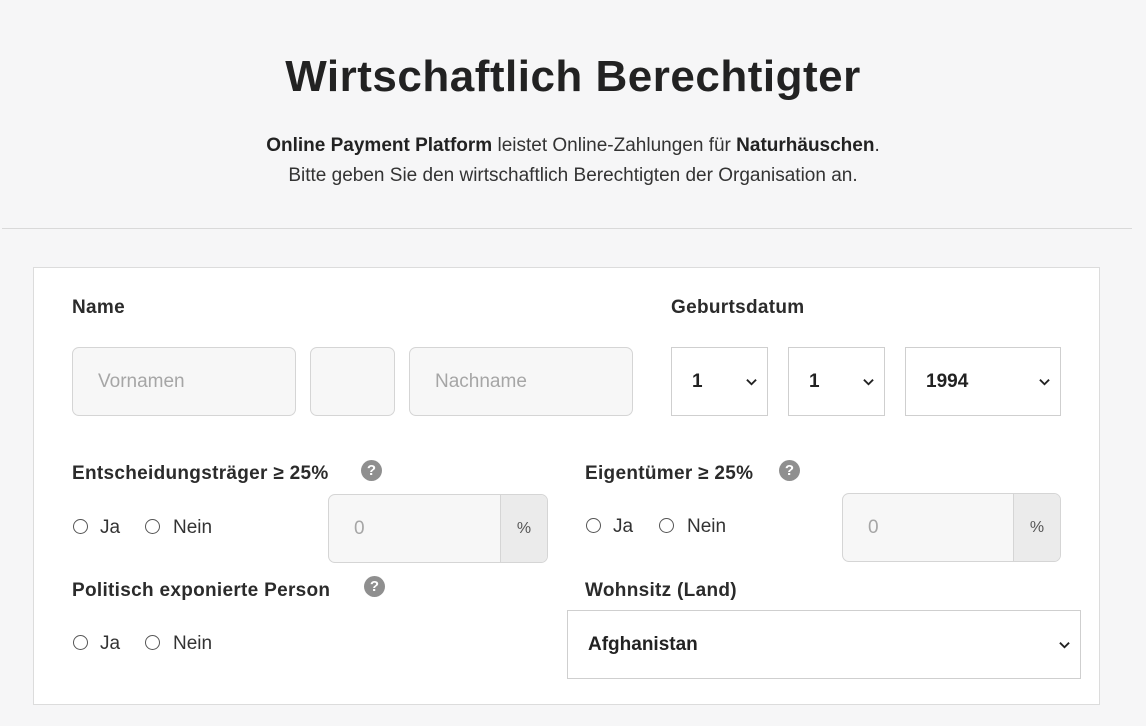  I want to click on owner-yes-label: Ja, so click(623, 527).